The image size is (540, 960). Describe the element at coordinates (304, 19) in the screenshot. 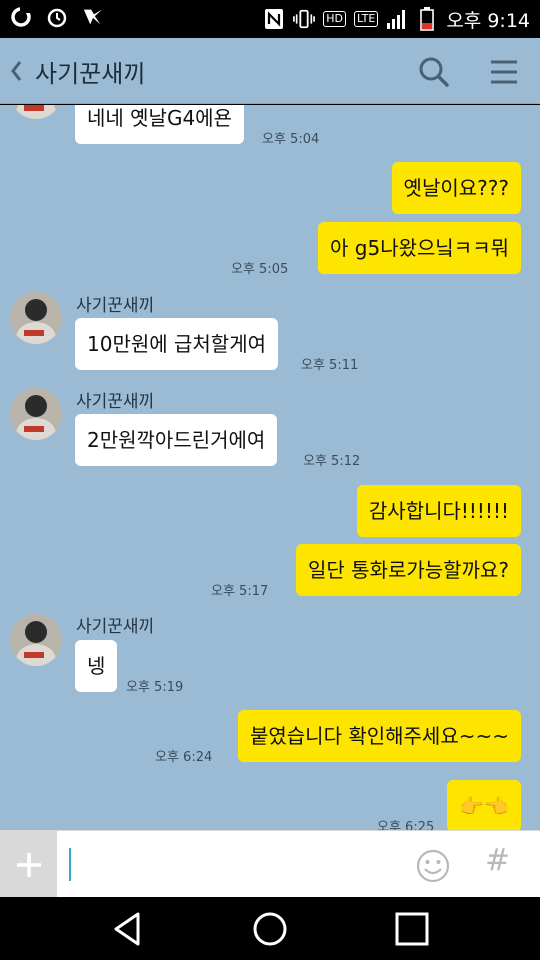

I see `vibrate-icon` at that location.